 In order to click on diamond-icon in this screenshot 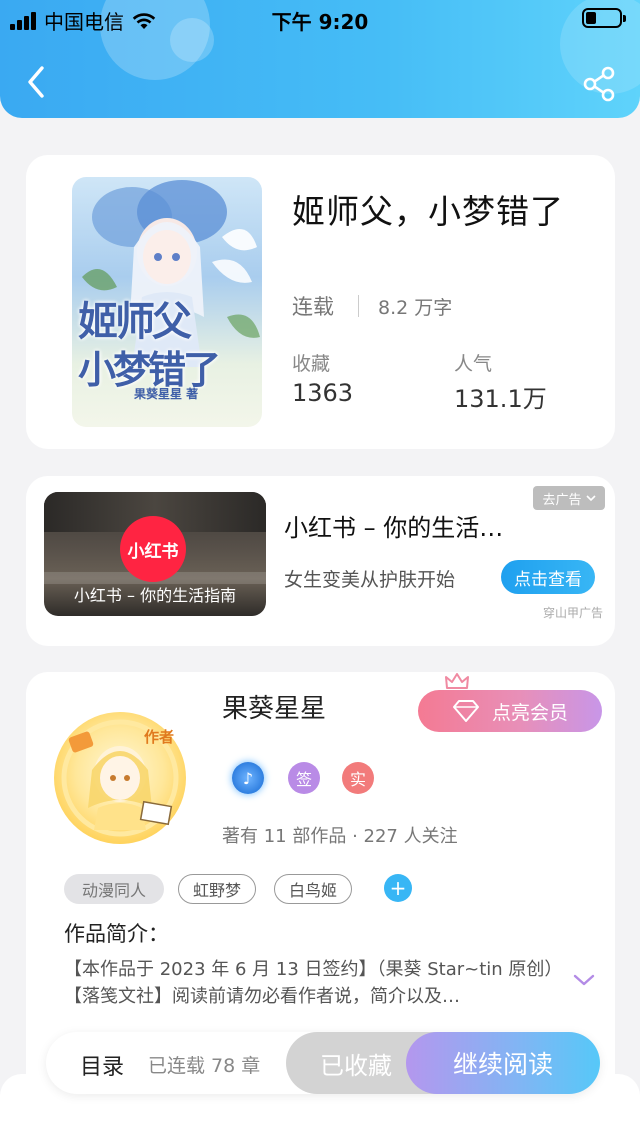, I will do `click(465, 711)`.